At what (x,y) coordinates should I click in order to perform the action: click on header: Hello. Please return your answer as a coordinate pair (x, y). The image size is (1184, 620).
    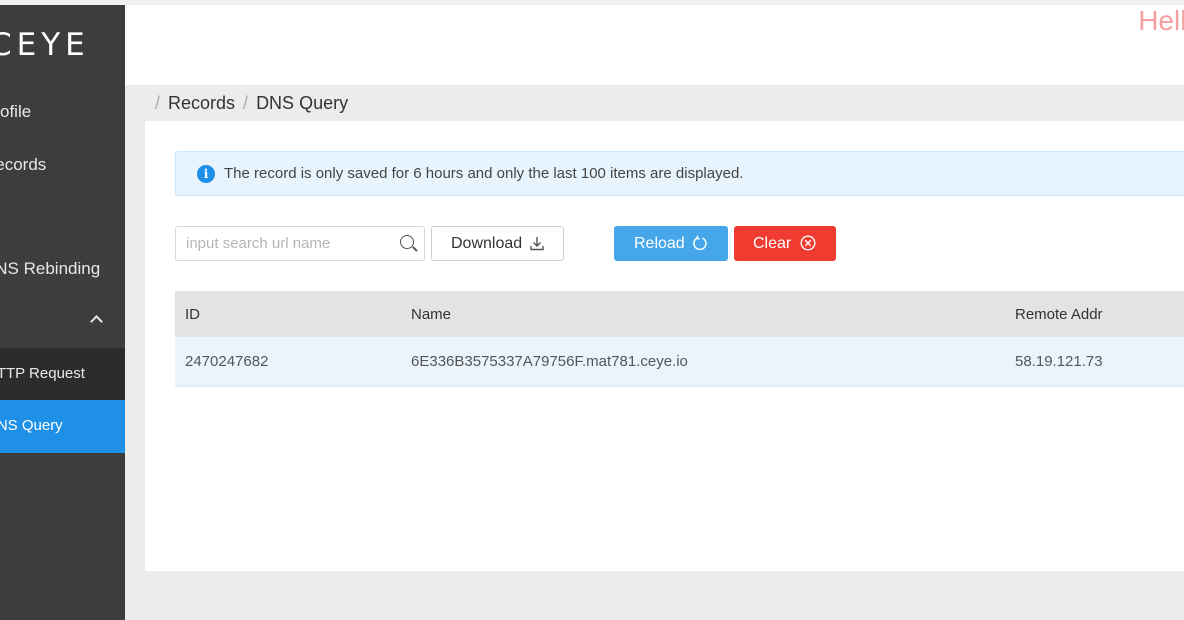
    Looking at the image, I should click on (654, 45).